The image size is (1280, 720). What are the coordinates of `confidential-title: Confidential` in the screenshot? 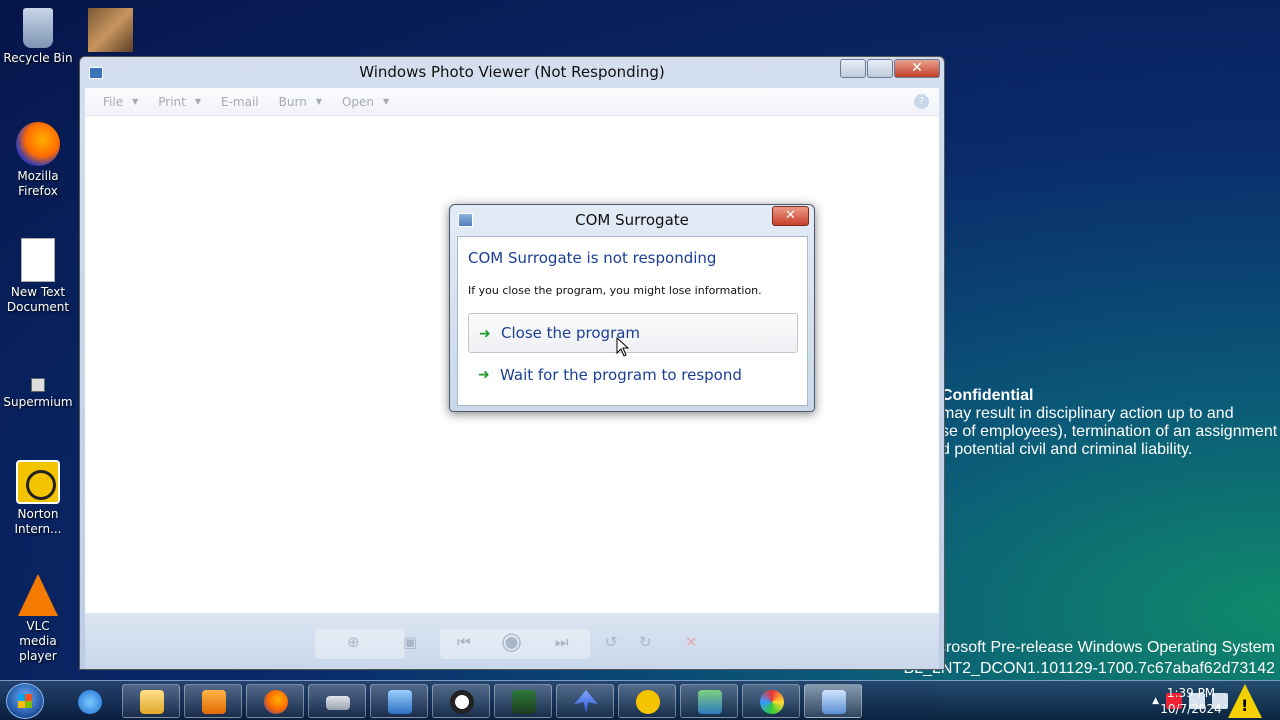 It's located at (987, 395).